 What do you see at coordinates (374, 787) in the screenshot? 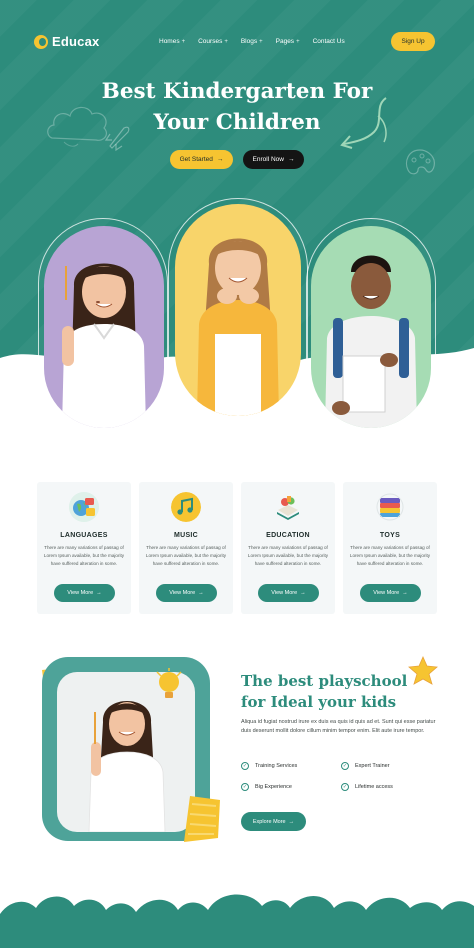
I see `about-feature-label: Lifetime access` at bounding box center [374, 787].